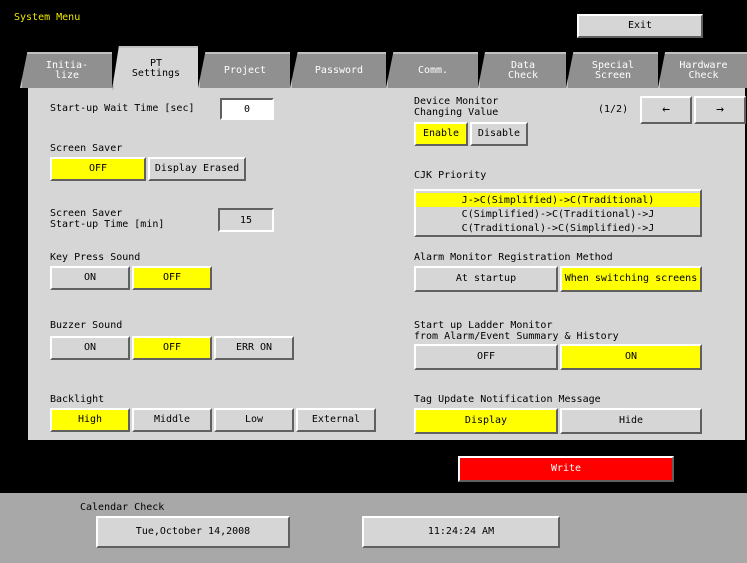 The image size is (747, 563). Describe the element at coordinates (558, 228) in the screenshot. I see `cjk-option-traditional-first: C(Traditional)->C(Simplified)->J` at that location.